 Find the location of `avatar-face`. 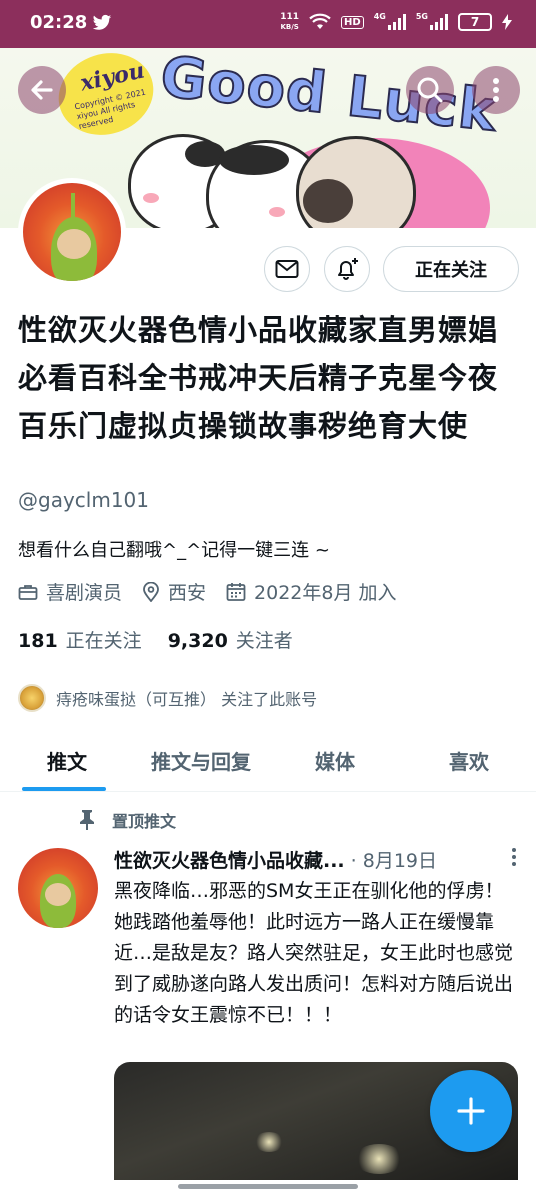

avatar-face is located at coordinates (74, 244).